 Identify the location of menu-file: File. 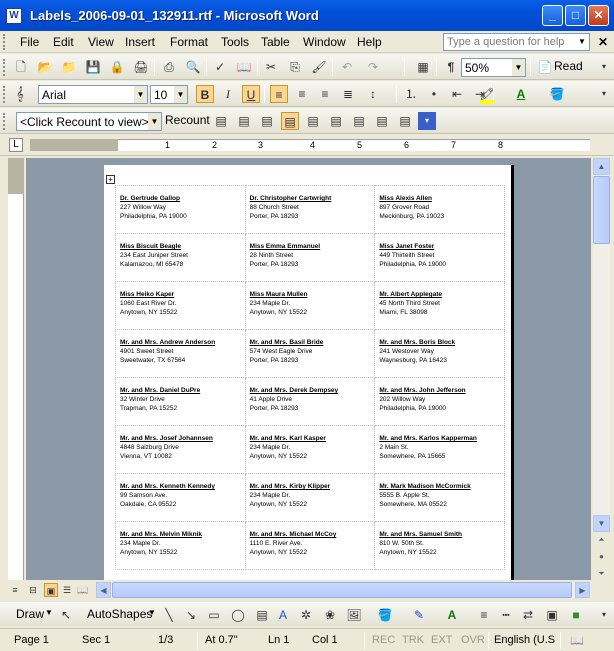
(29, 42).